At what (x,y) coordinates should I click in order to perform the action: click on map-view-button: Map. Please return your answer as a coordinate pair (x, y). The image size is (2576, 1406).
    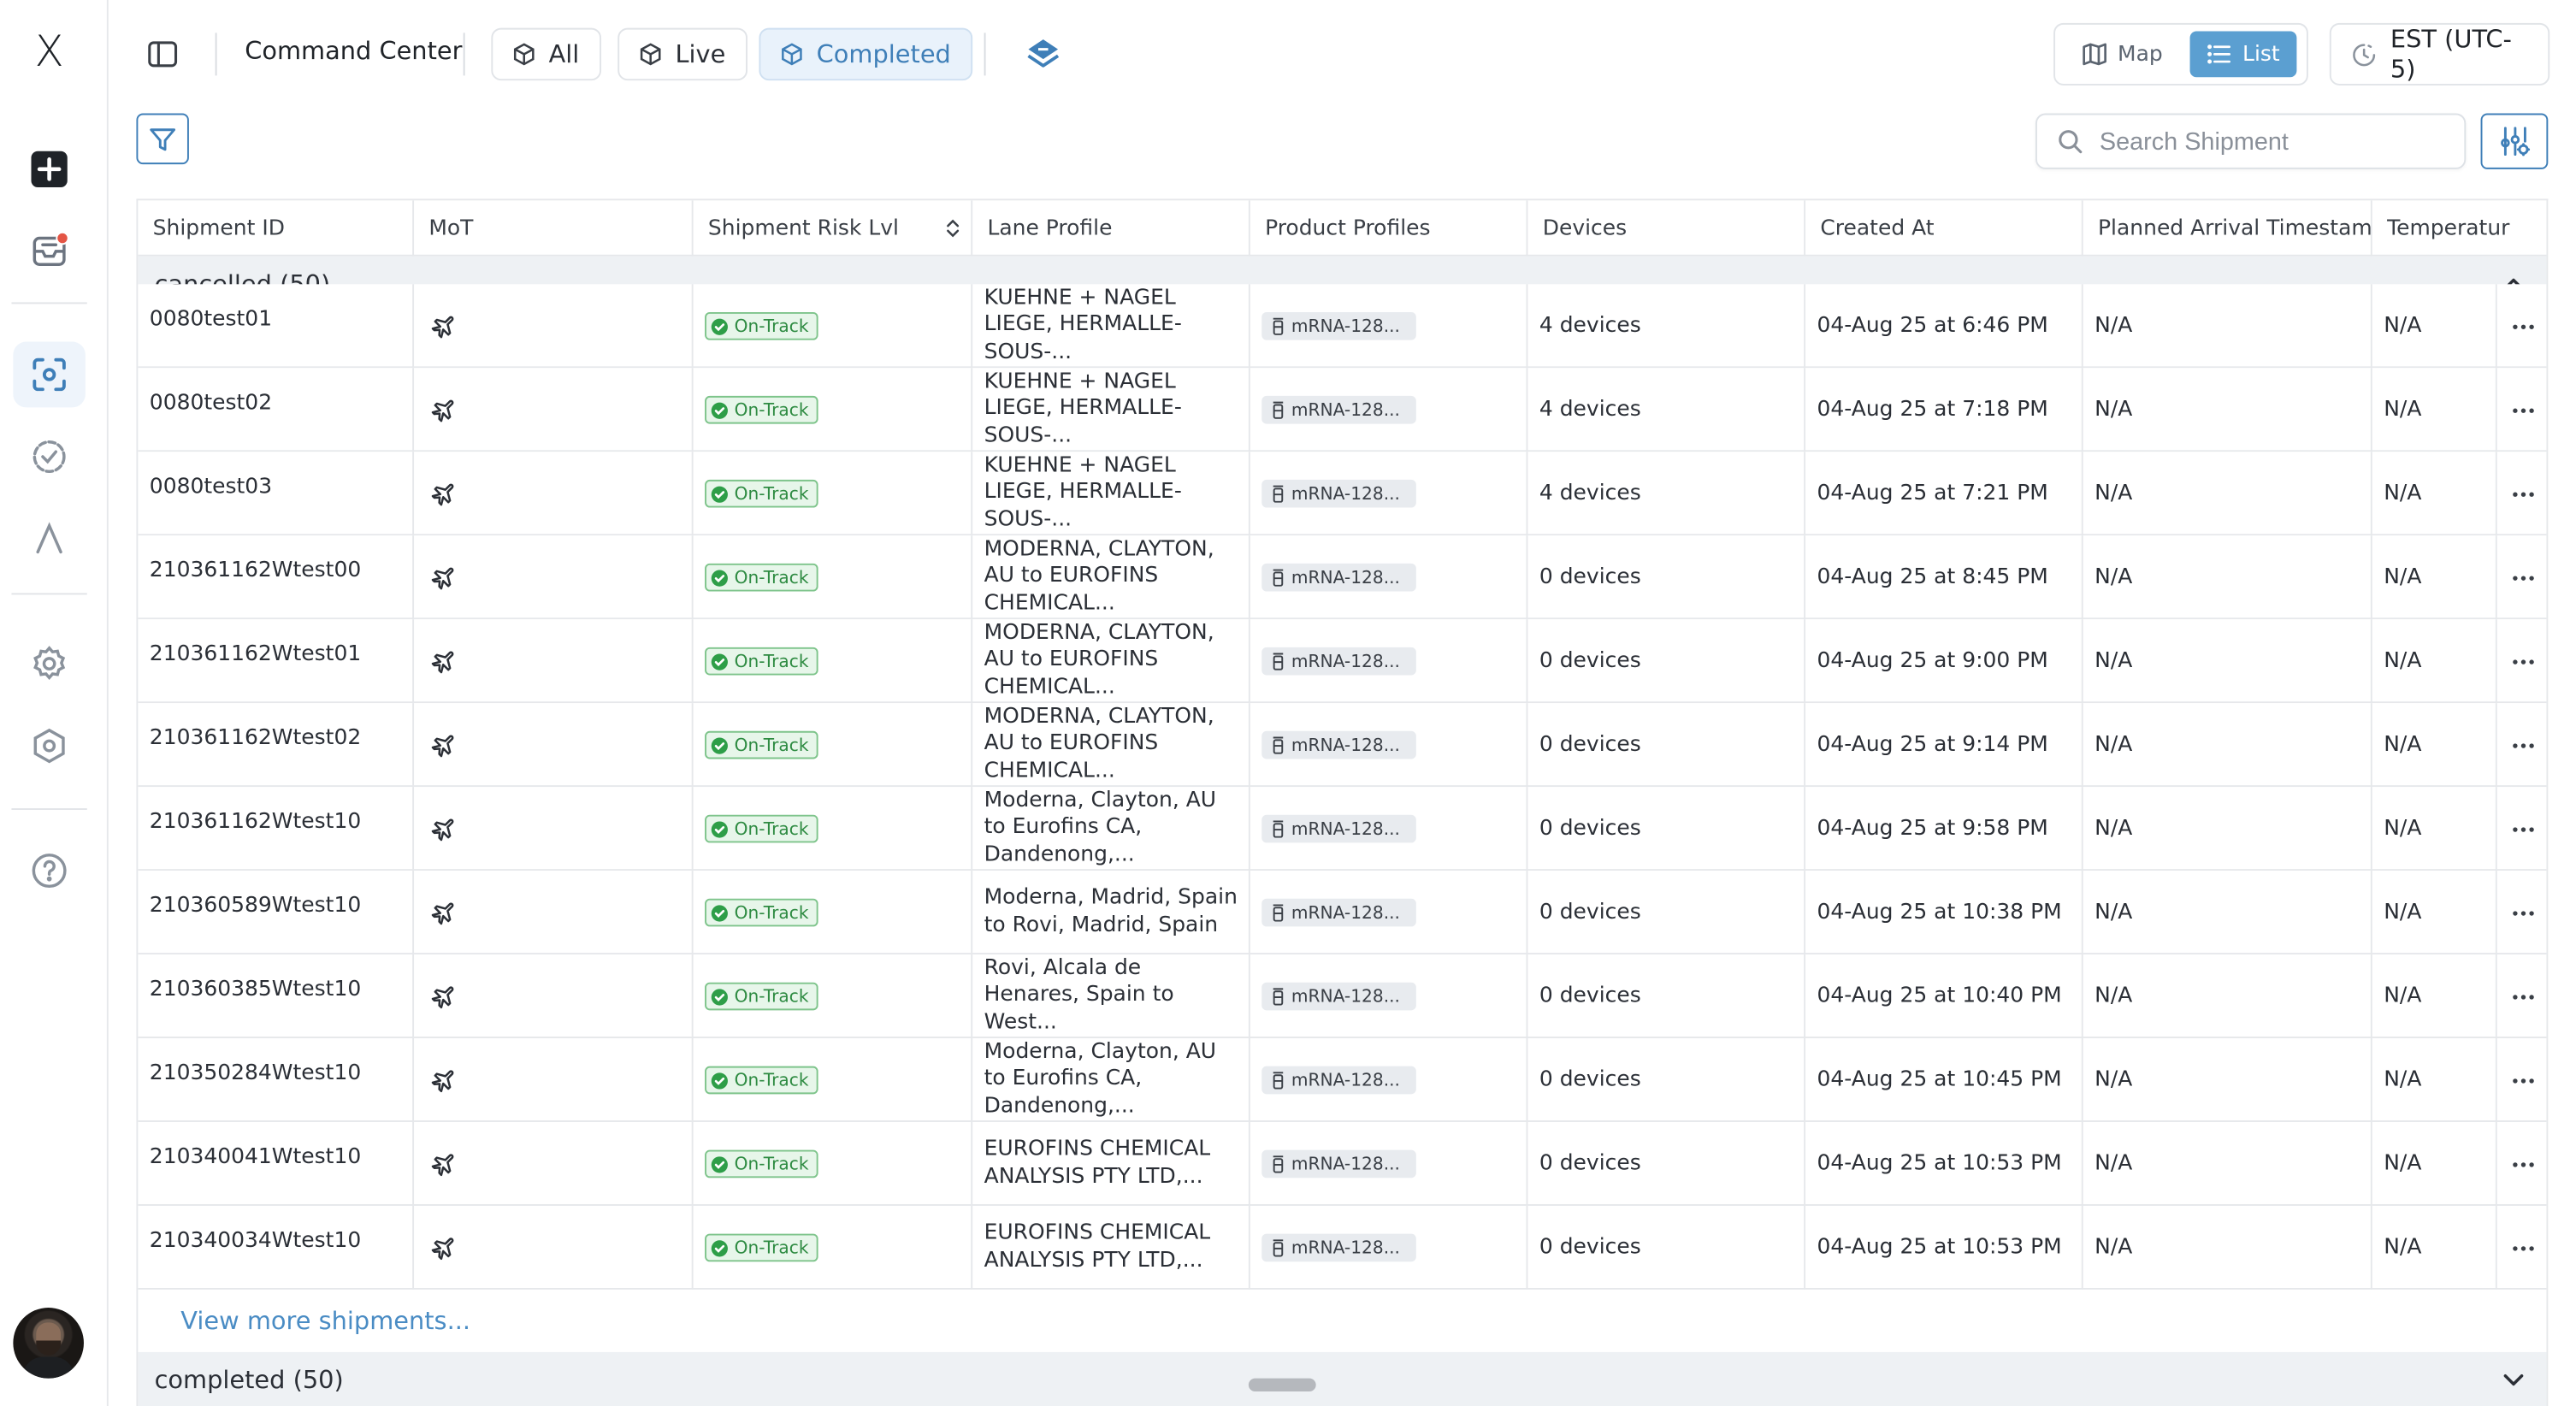
    Looking at the image, I should click on (2122, 54).